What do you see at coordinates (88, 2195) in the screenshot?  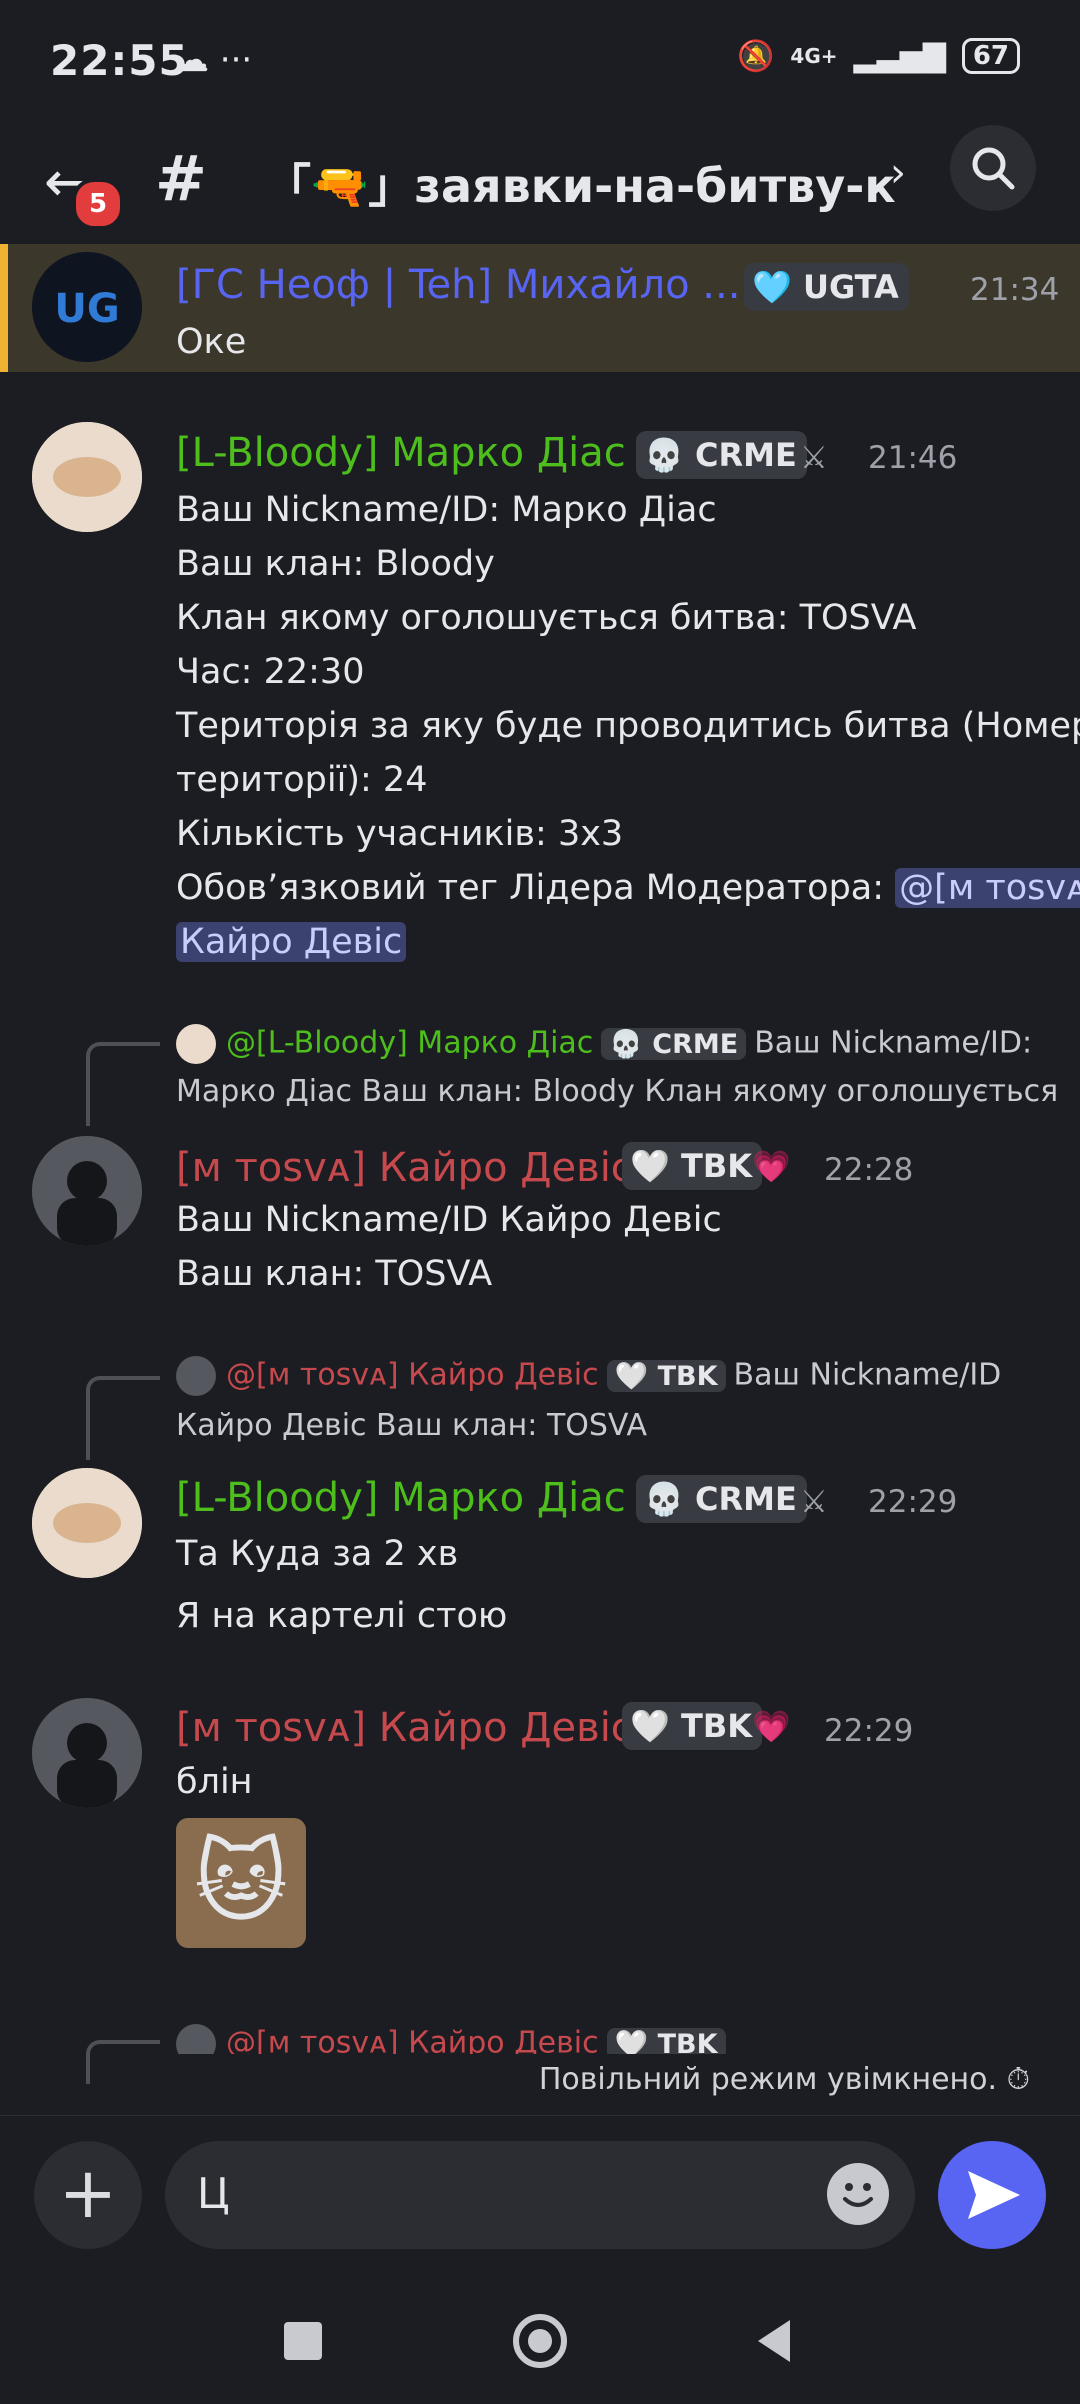 I see `add-attachment-button: +` at bounding box center [88, 2195].